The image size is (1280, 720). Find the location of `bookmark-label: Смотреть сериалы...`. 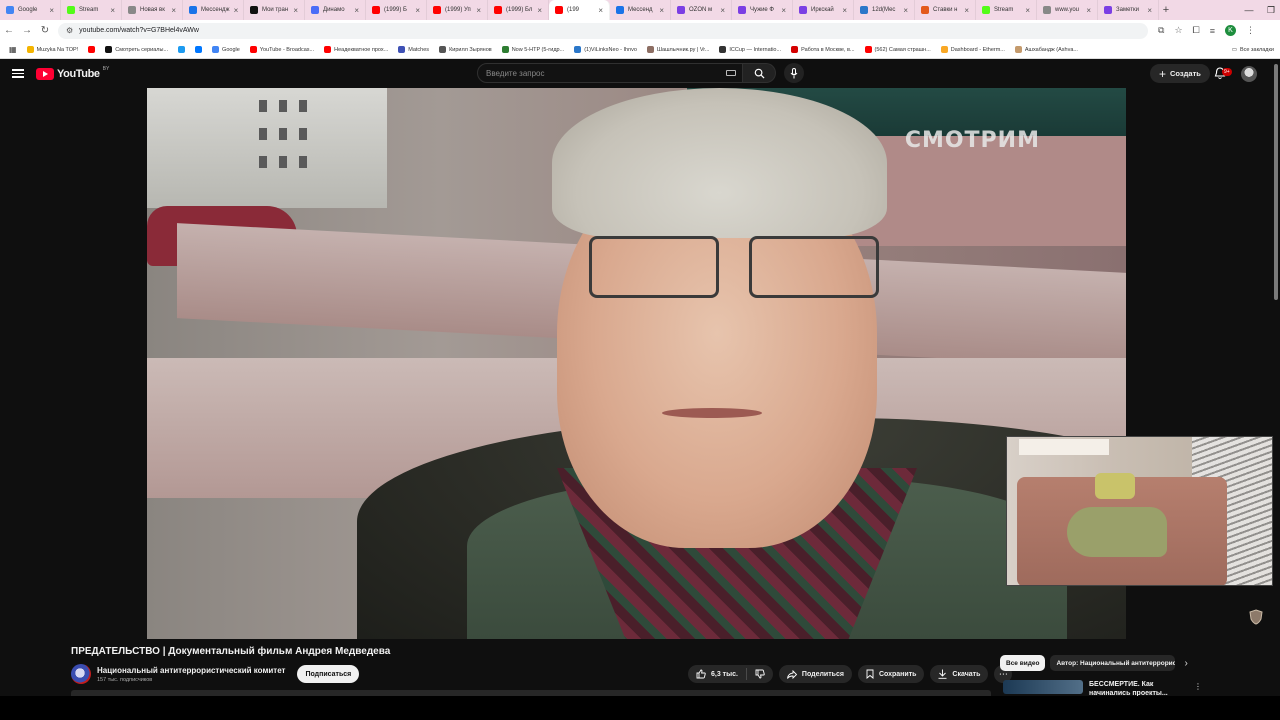

bookmark-label: Смотреть сериалы... is located at coordinates (142, 49).